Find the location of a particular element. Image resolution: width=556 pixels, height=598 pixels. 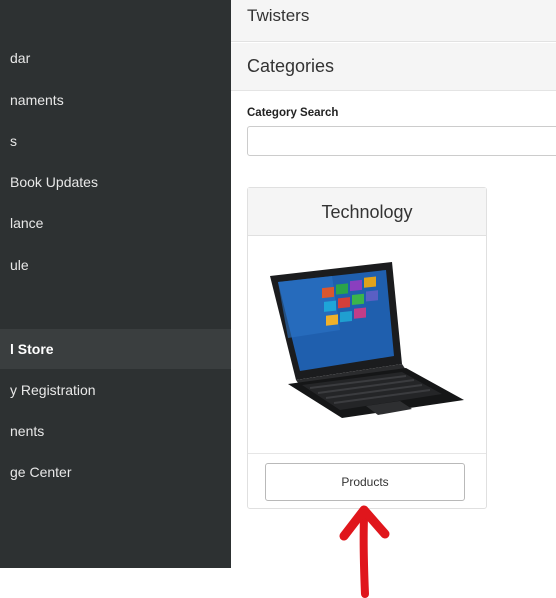

sidebar-item-book-updates: Book Updates is located at coordinates (115, 182).